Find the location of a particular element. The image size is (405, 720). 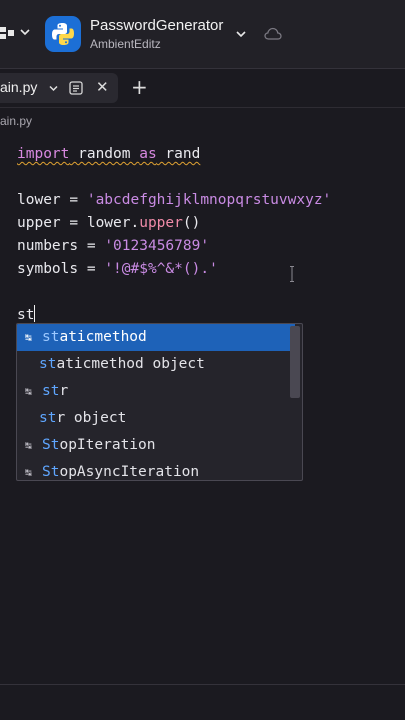

project-name: PasswordGenerator is located at coordinates (156, 25).